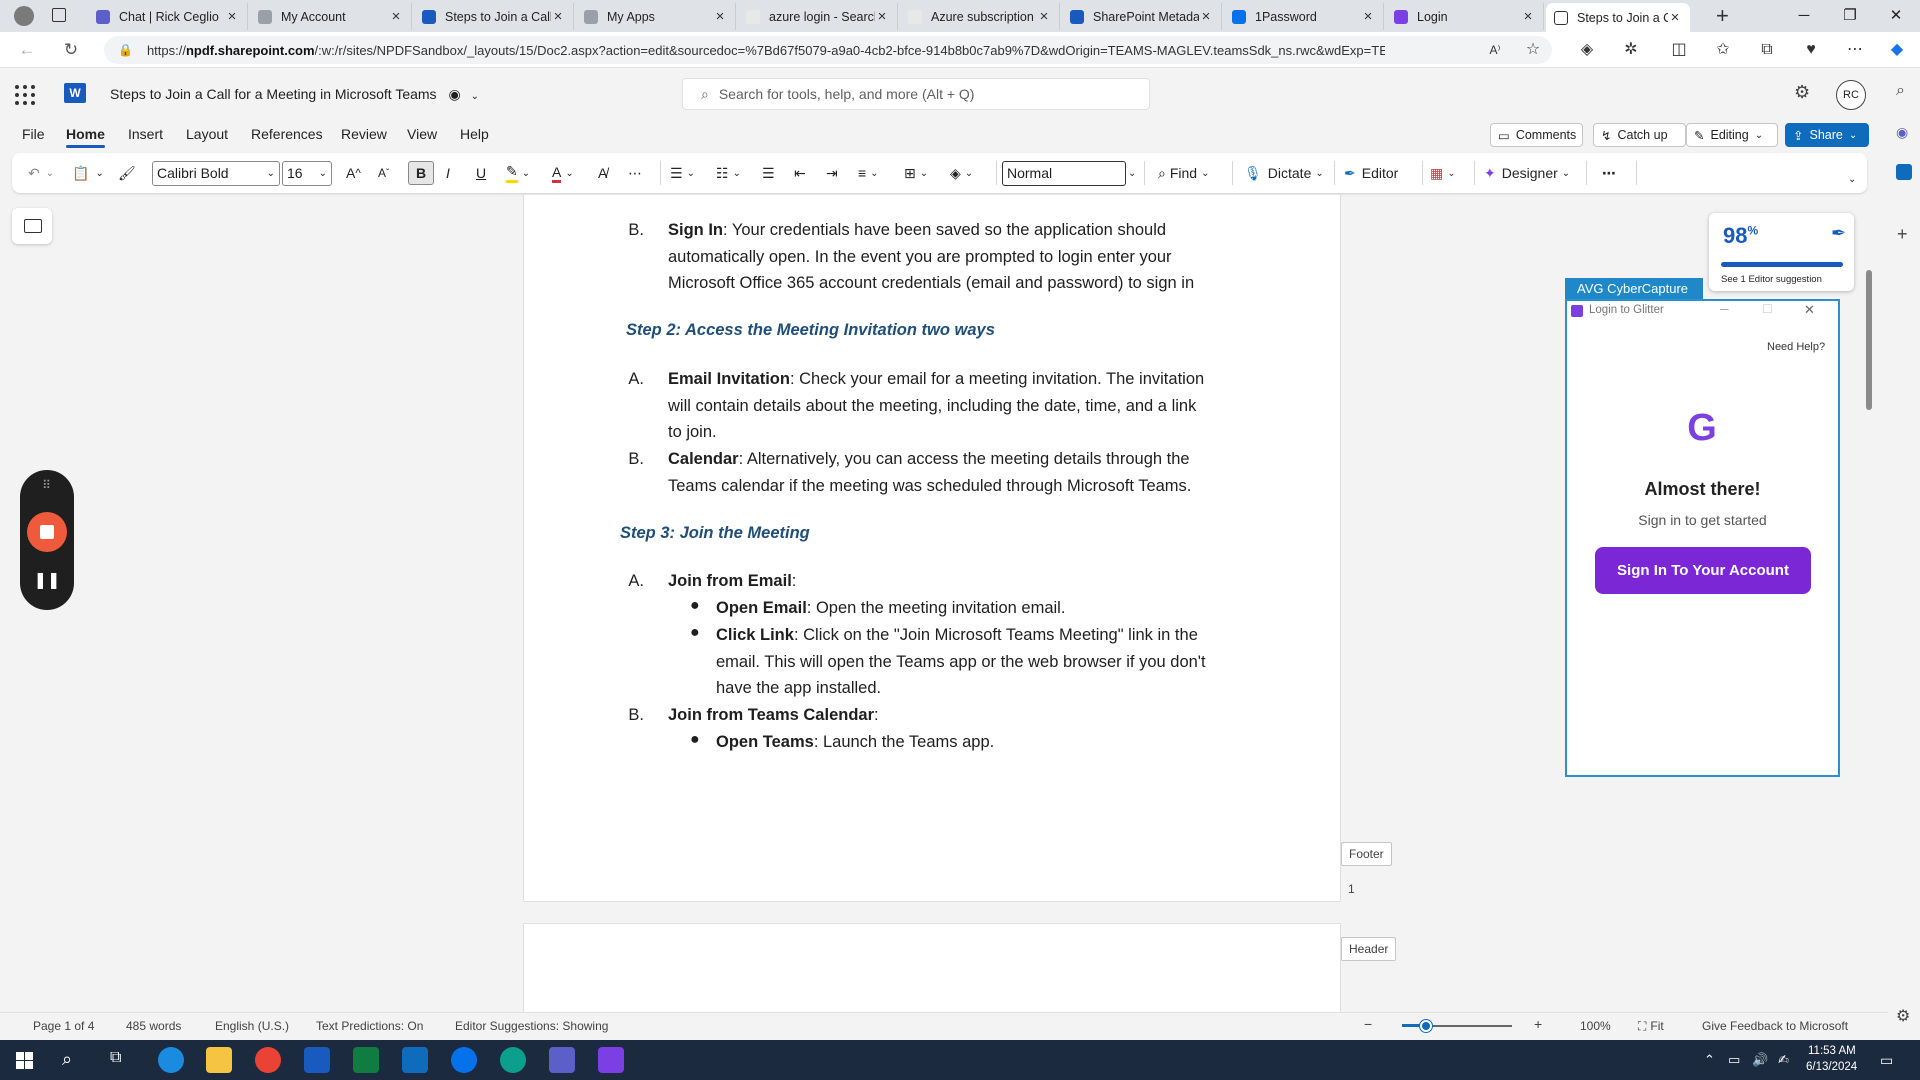 The height and width of the screenshot is (1080, 1920). Describe the element at coordinates (1902, 132) in the screenshot. I see `copilot-sidebar-icon: ◉` at that location.